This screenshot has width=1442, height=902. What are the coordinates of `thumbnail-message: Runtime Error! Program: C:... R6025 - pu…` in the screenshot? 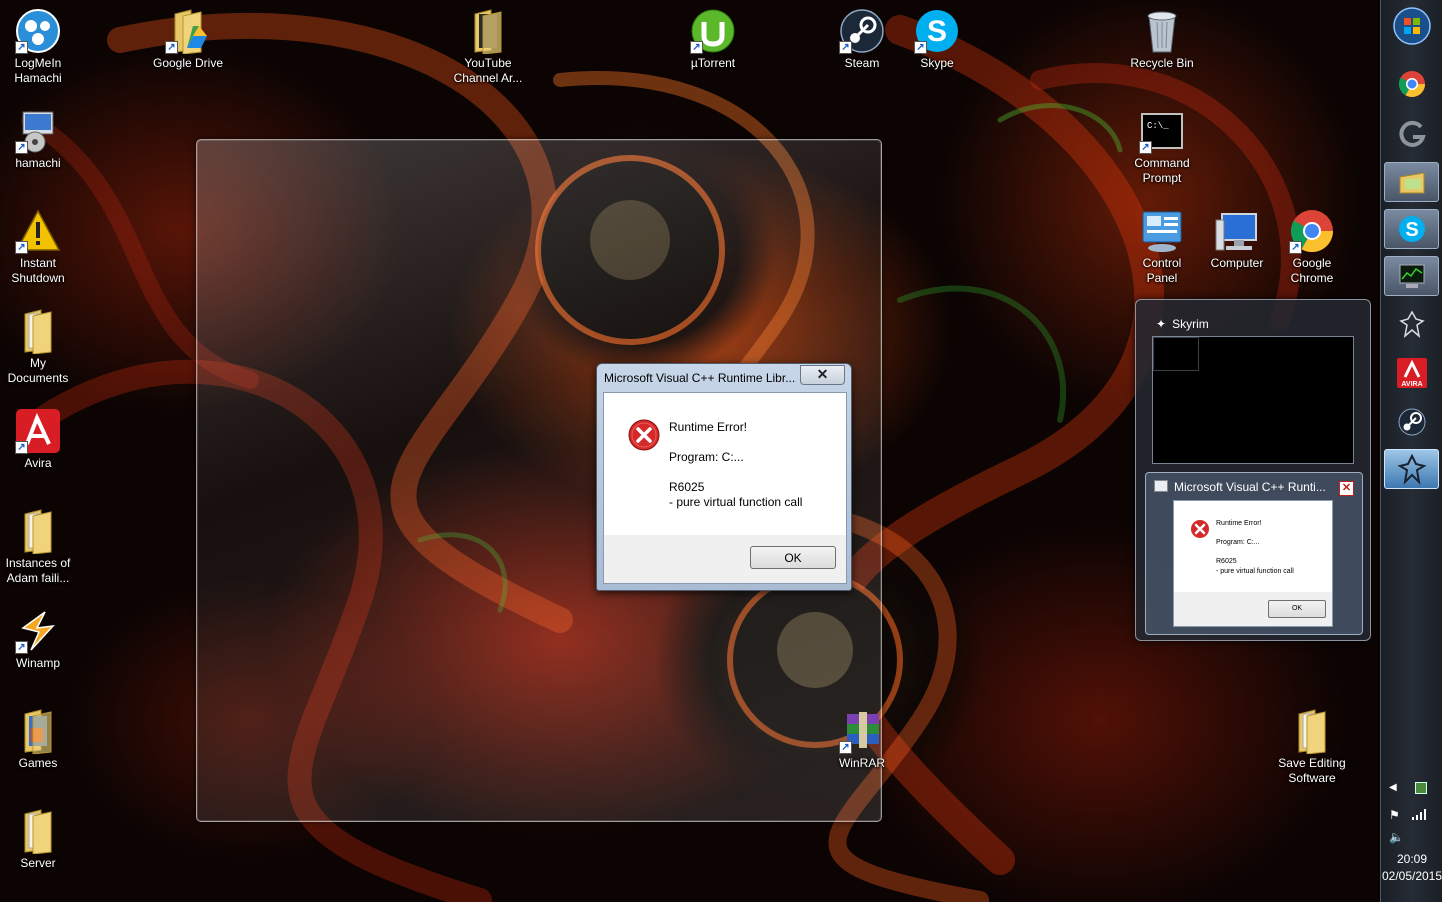 It's located at (1255, 548).